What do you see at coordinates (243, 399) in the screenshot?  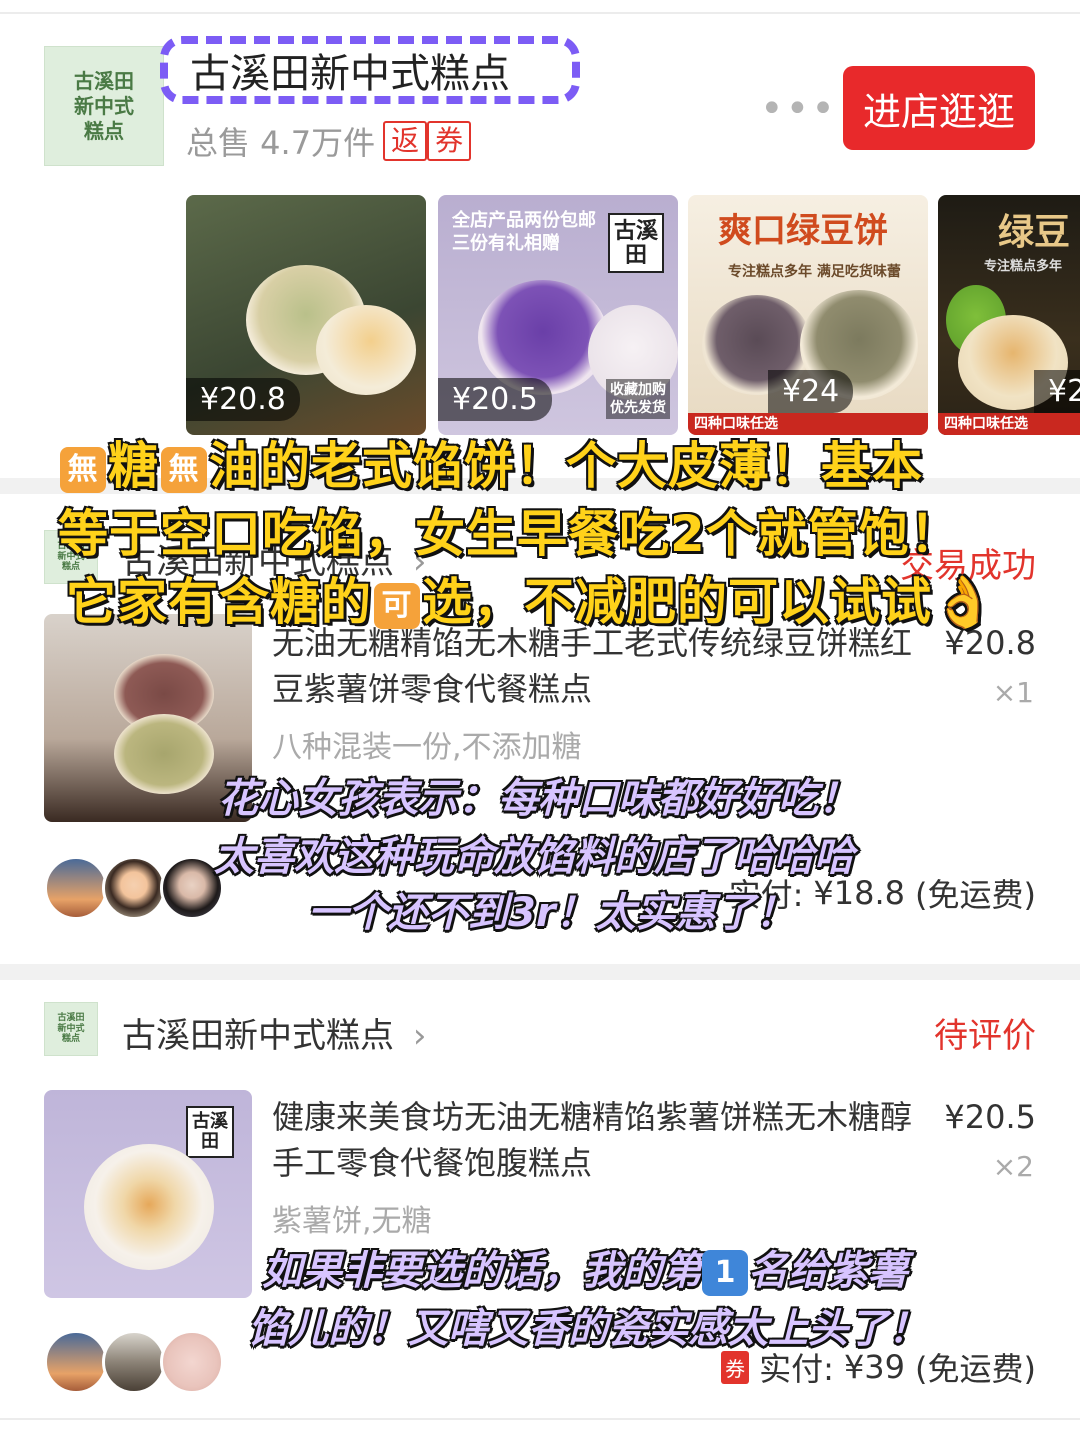 I see `thumbnail-price: ¥20.8` at bounding box center [243, 399].